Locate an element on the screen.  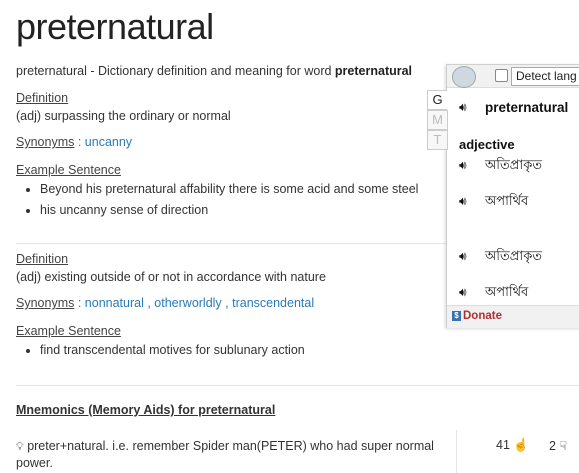
donate-link: $ Donate is located at coordinates (477, 316).